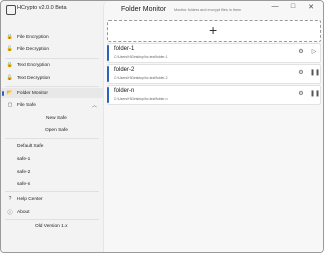  What do you see at coordinates (141, 78) in the screenshot?
I see `folder-path: C:\Users\H\Desktop\hc-test\folder-2` at bounding box center [141, 78].